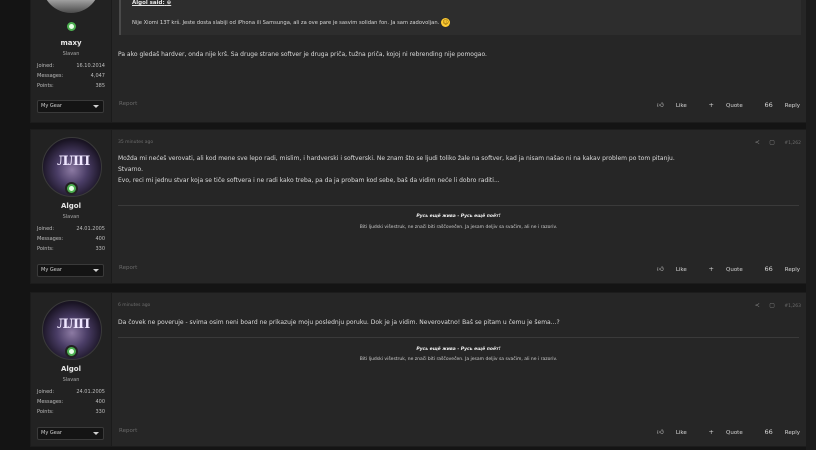 The image size is (816, 450). Describe the element at coordinates (135, 142) in the screenshot. I see `post-timestamp: 35 minutes ago` at that location.